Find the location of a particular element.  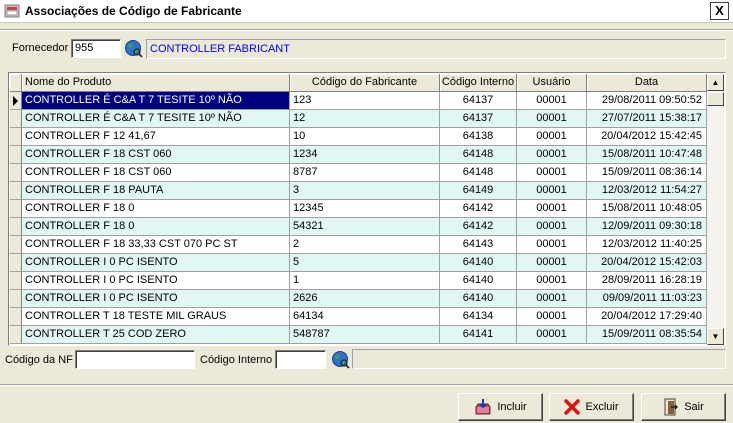

cell-date: 20/04/2012 15:42:45 is located at coordinates (647, 137).